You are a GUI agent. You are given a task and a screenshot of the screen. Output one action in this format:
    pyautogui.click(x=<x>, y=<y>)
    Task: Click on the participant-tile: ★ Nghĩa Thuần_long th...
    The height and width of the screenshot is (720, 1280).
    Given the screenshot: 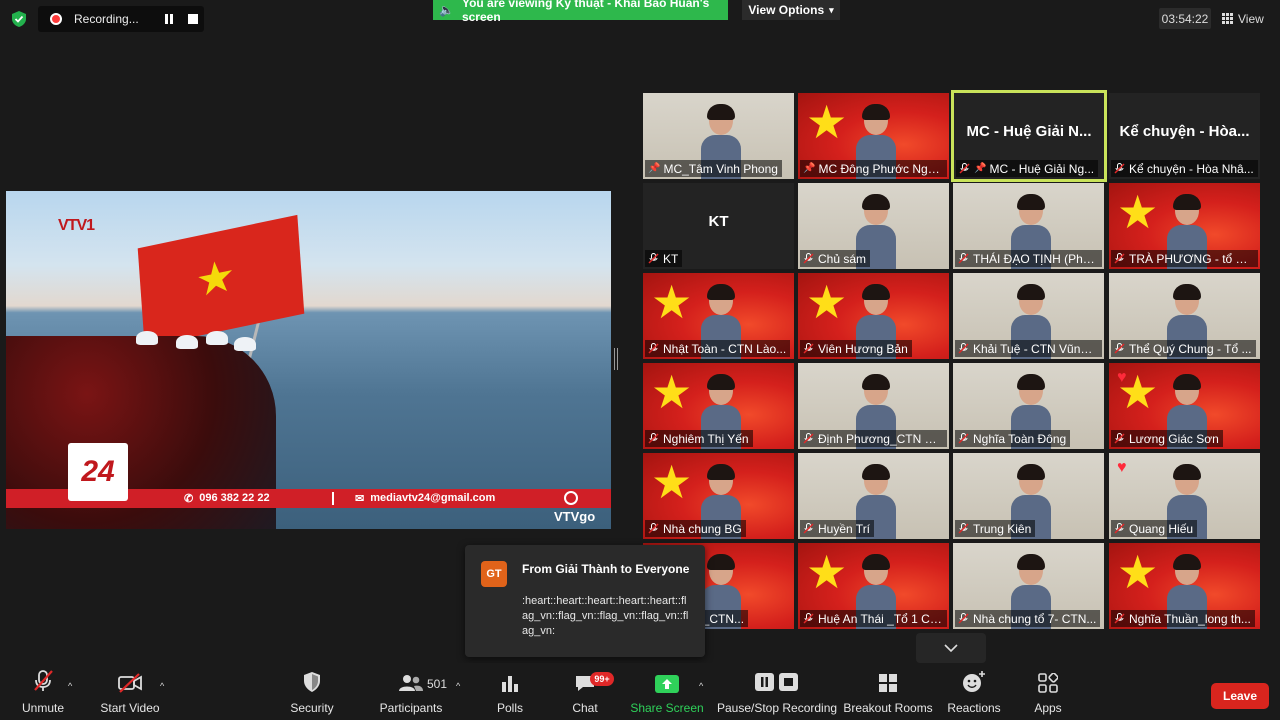 What is the action you would take?
    pyautogui.click(x=1184, y=586)
    